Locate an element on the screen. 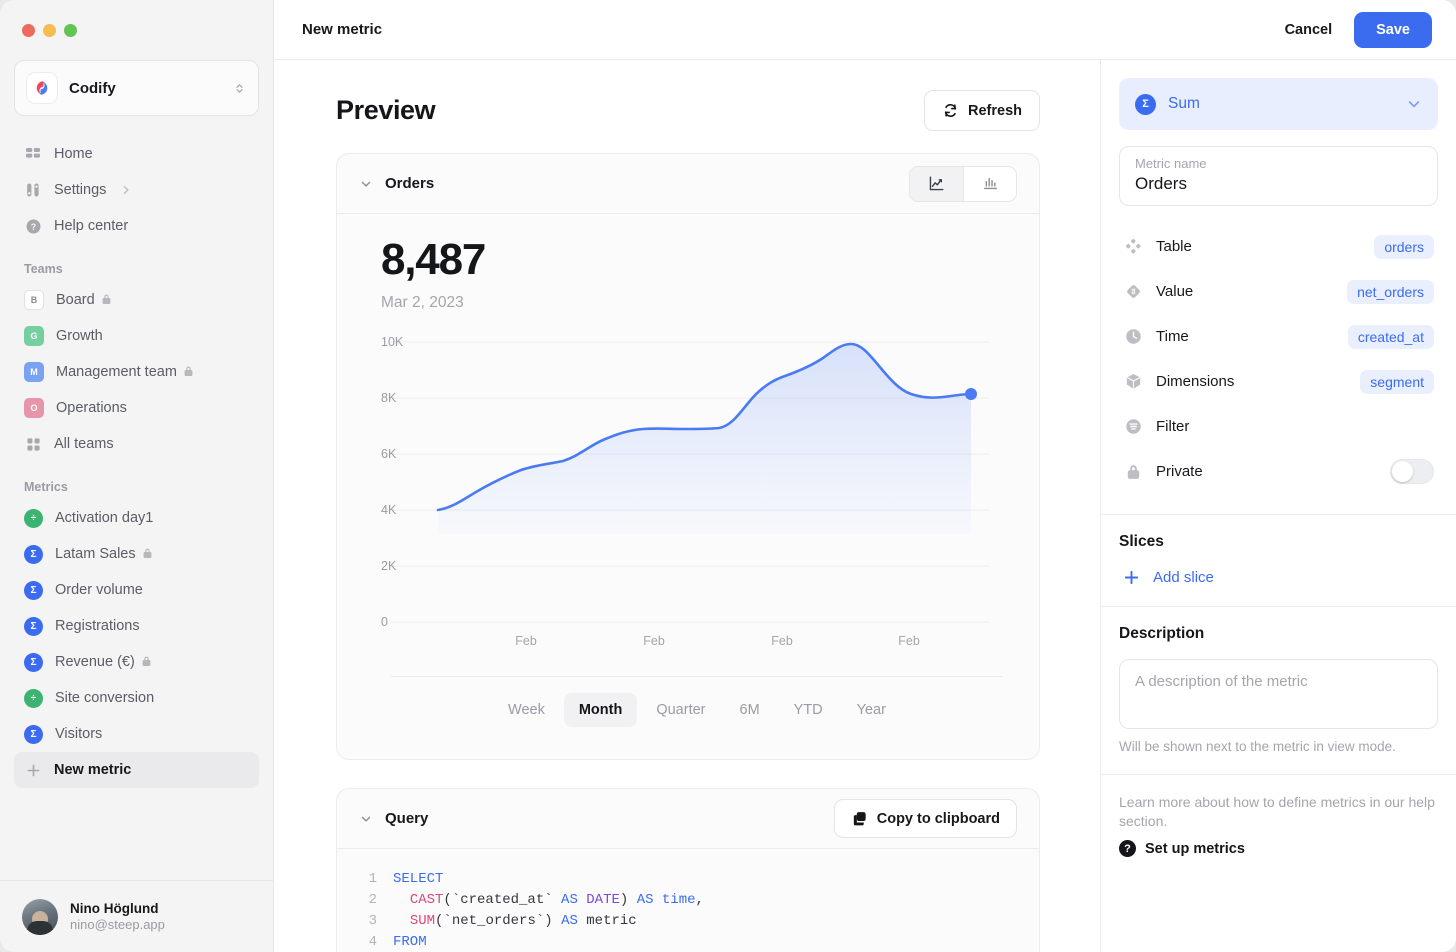 The height and width of the screenshot is (952, 1456). range-ytd: YTD is located at coordinates (808, 710).